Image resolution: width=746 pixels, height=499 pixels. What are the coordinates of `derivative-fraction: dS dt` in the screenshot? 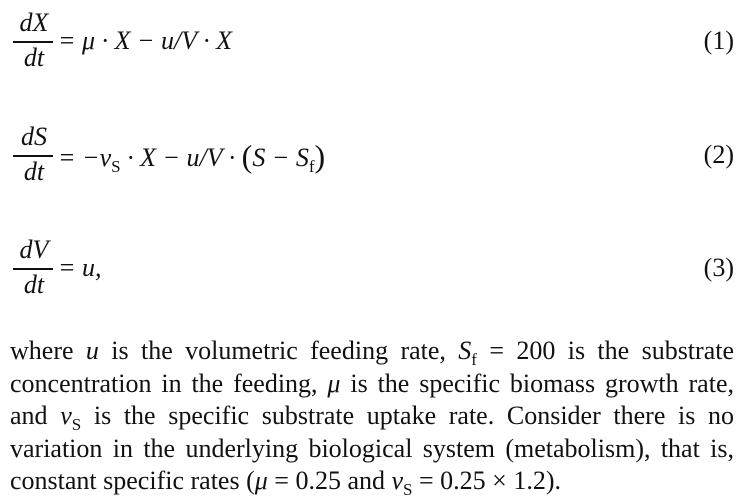 It's located at (34, 155).